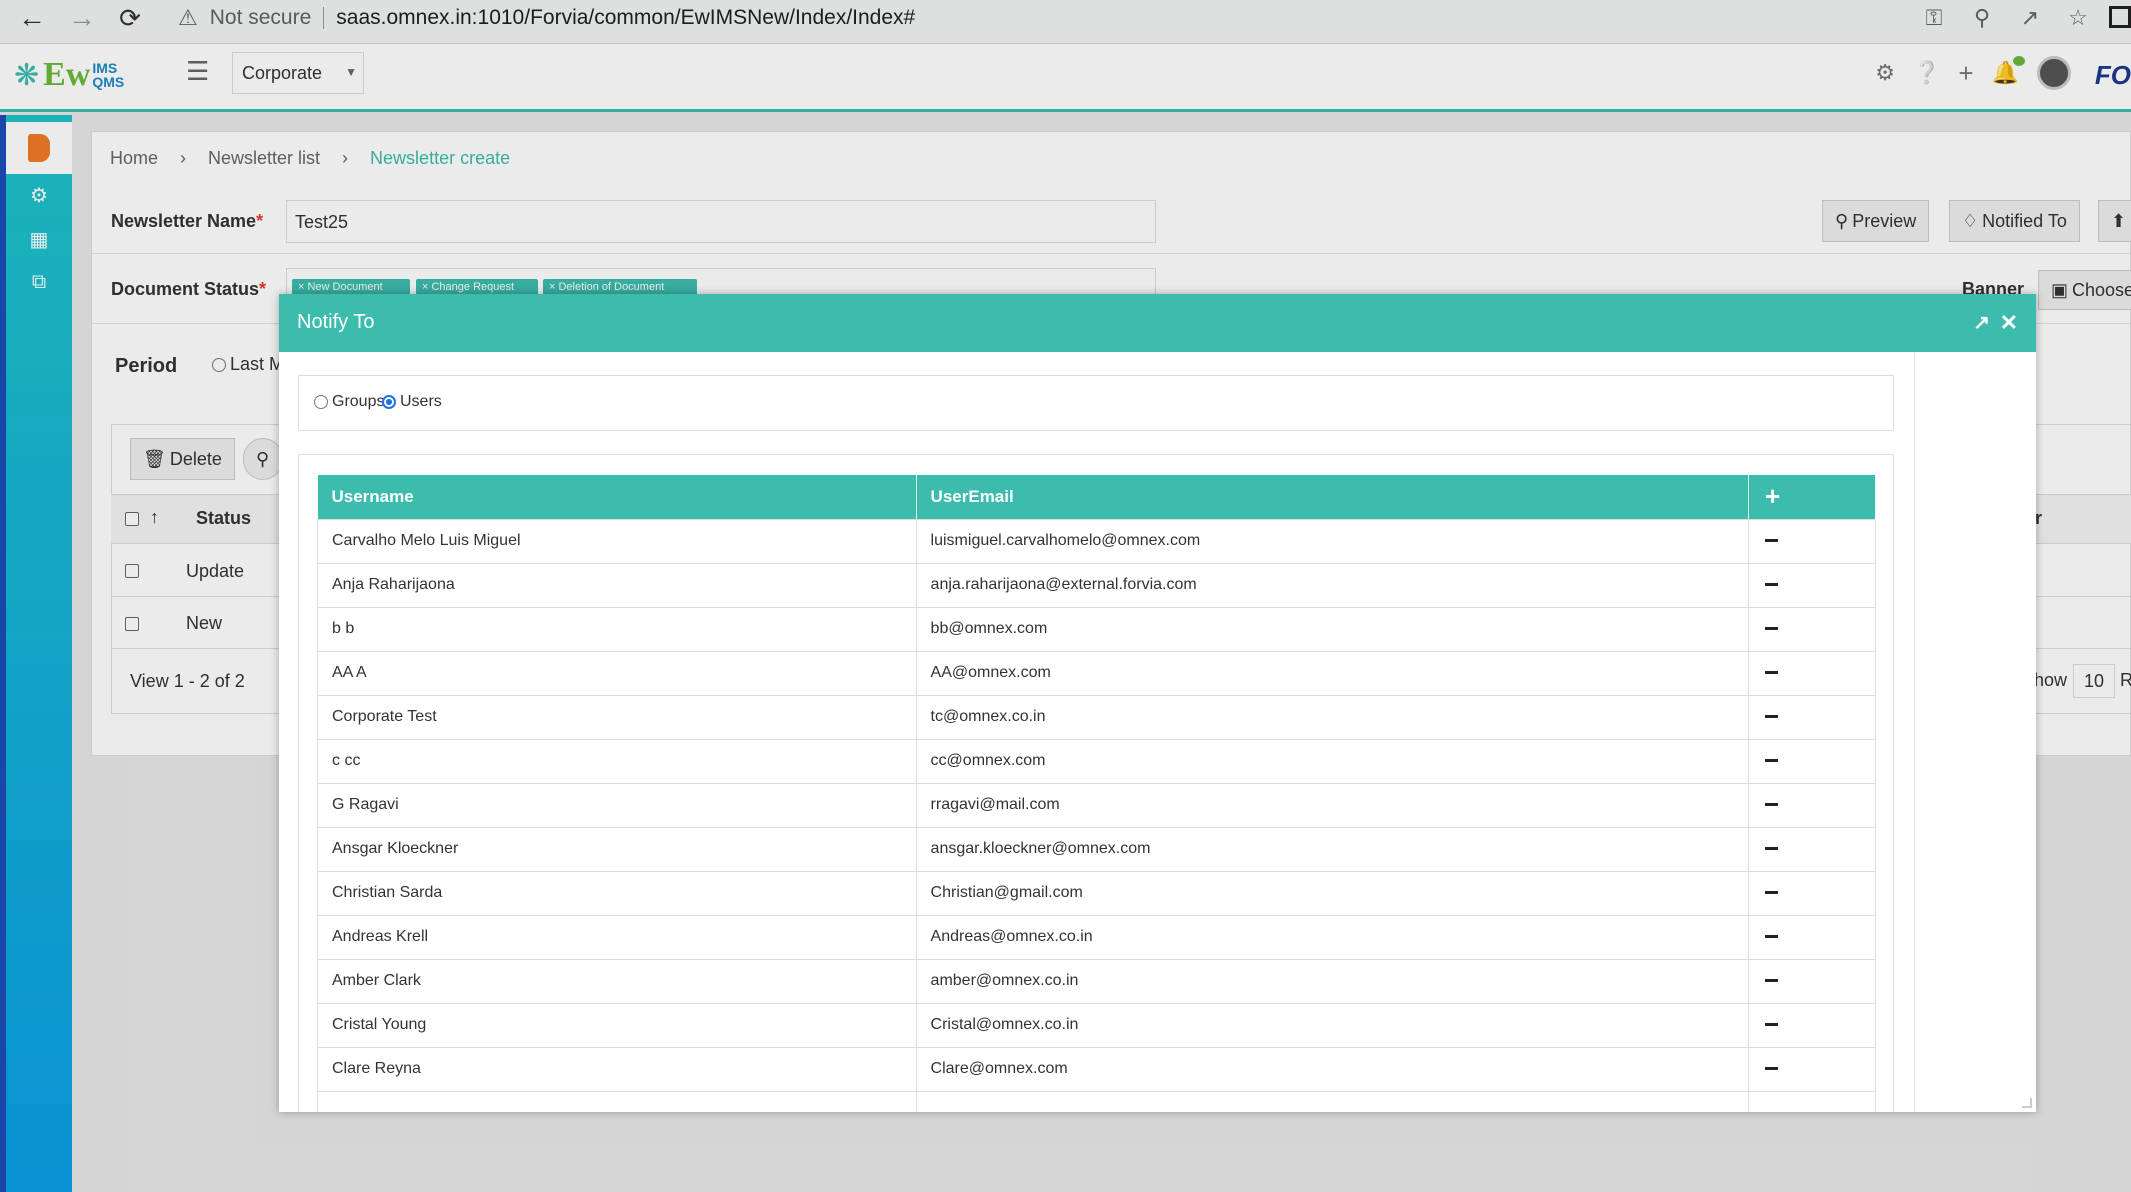 Image resolution: width=2131 pixels, height=1192 pixels. Describe the element at coordinates (1332, 541) in the screenshot. I see `user-email: luismiguel.carvalhomelo@omnex.com` at that location.